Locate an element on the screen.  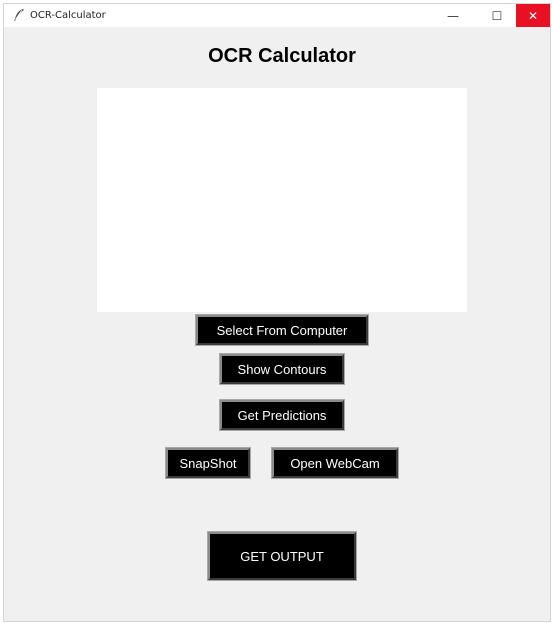
minimize-button: — is located at coordinates (453, 15).